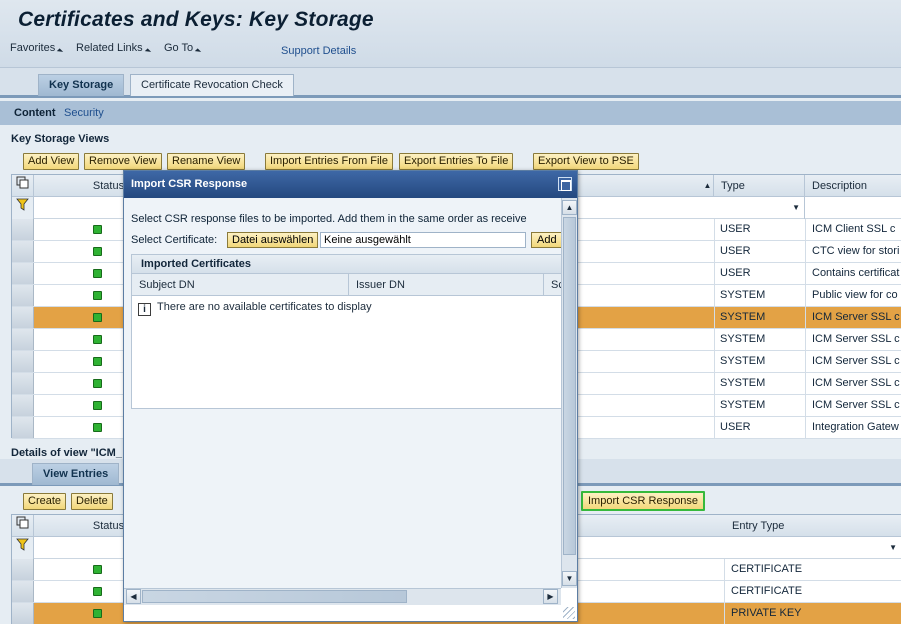 Image resolution: width=901 pixels, height=624 pixels. Describe the element at coordinates (206, 161) in the screenshot. I see `rename-view-button: Rename View` at that location.